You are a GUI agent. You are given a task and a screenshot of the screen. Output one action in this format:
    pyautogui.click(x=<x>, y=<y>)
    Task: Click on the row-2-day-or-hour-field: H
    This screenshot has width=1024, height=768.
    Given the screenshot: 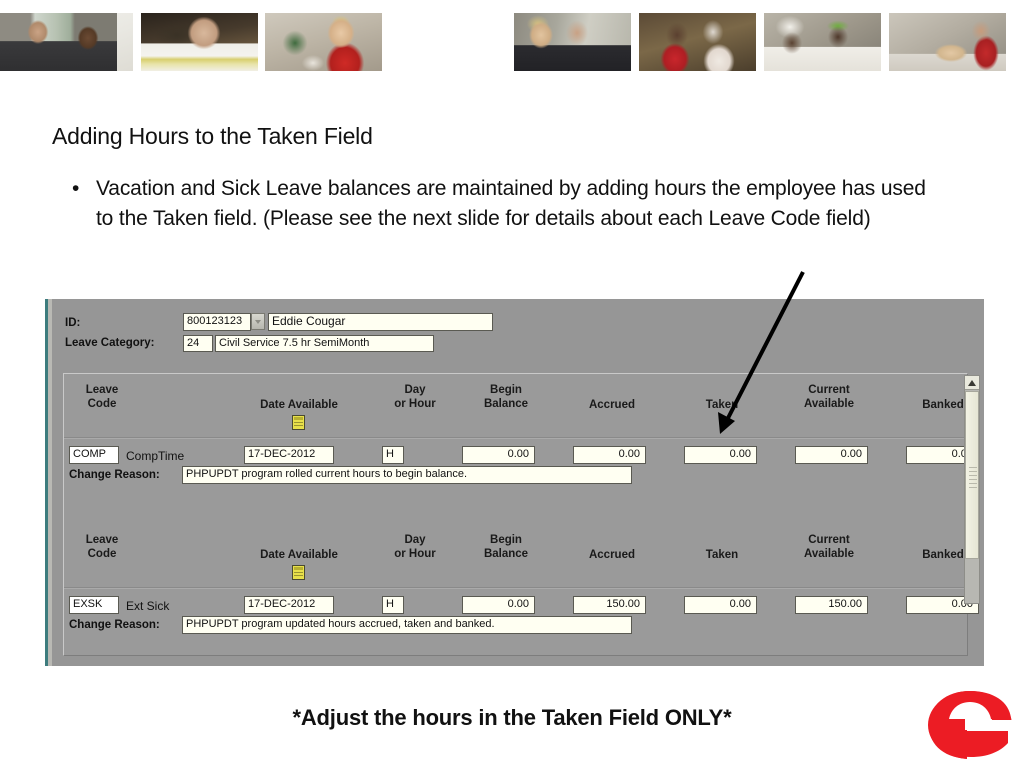 What is the action you would take?
    pyautogui.click(x=393, y=605)
    